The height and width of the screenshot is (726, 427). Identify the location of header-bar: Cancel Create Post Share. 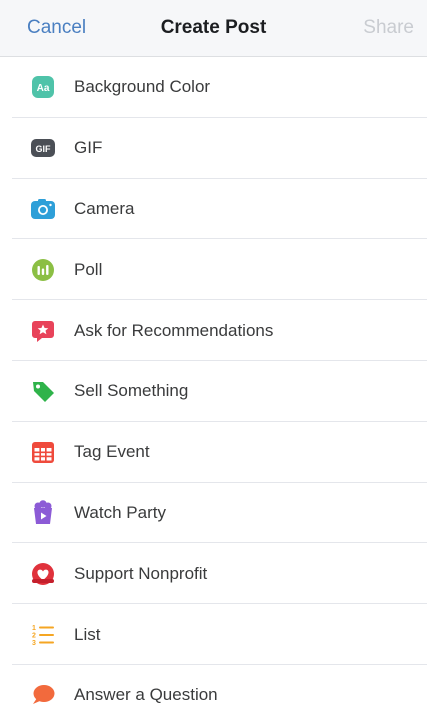
(213, 28).